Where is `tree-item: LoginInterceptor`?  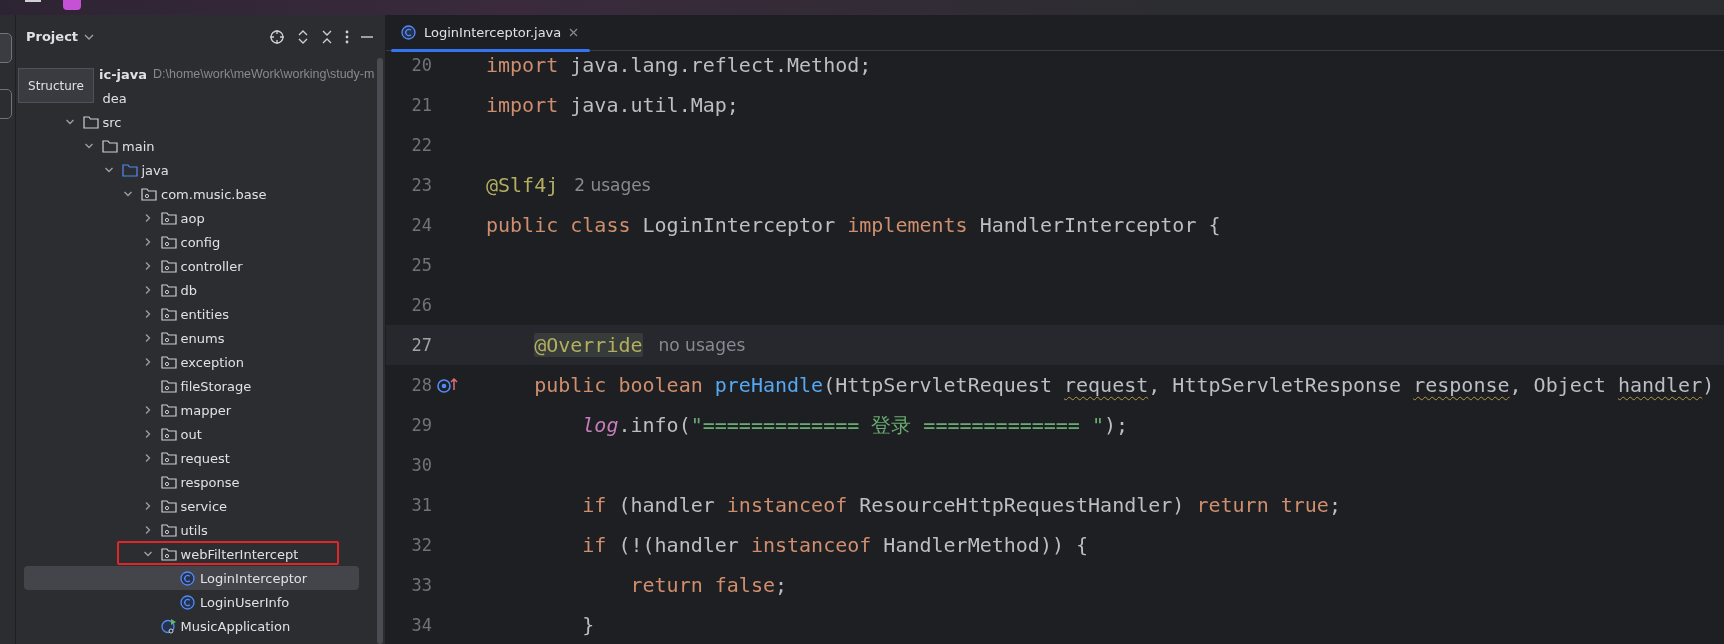 tree-item: LoginInterceptor is located at coordinates (191, 578).